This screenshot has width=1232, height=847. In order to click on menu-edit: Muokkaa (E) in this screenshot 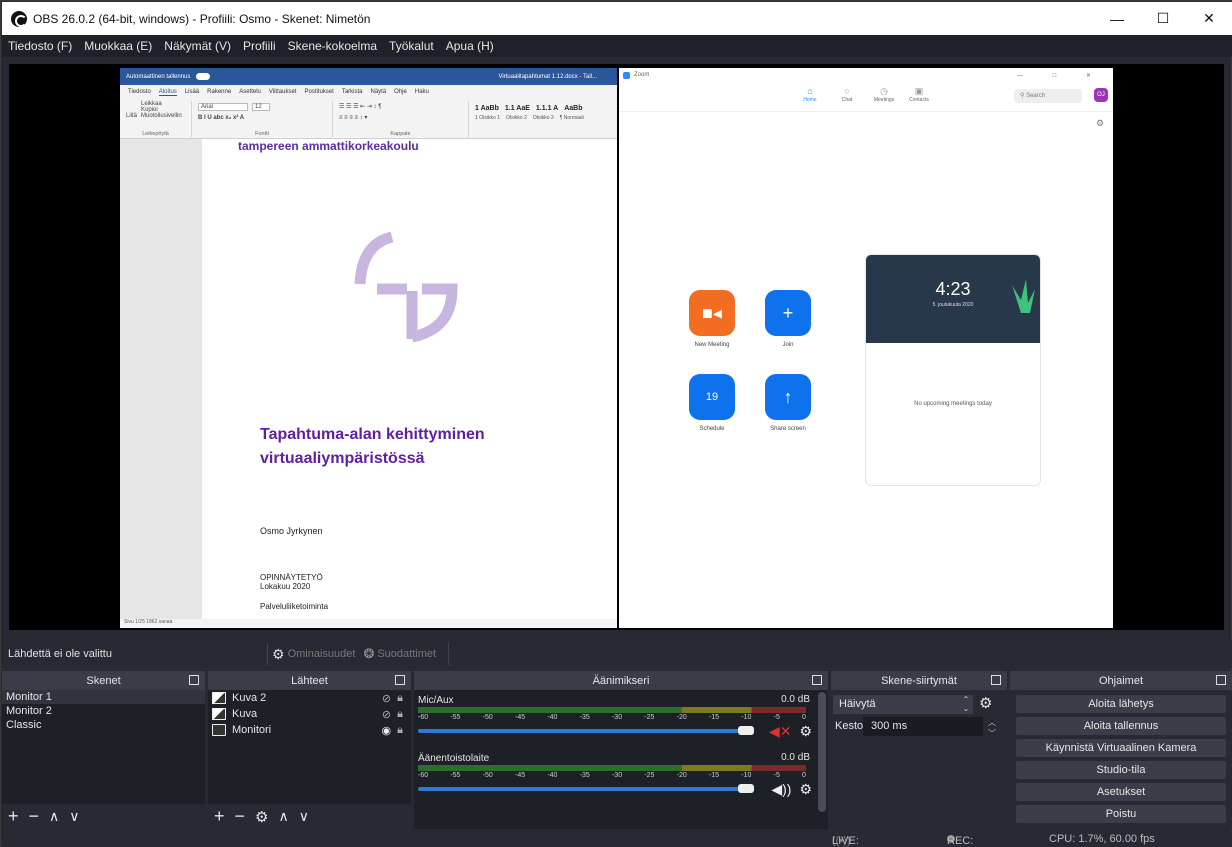, I will do `click(118, 46)`.